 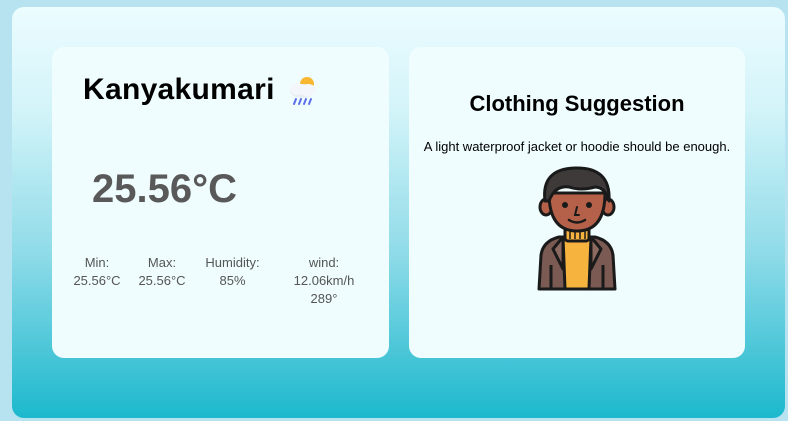 What do you see at coordinates (577, 228) in the screenshot?
I see `person-in-jacket-icon` at bounding box center [577, 228].